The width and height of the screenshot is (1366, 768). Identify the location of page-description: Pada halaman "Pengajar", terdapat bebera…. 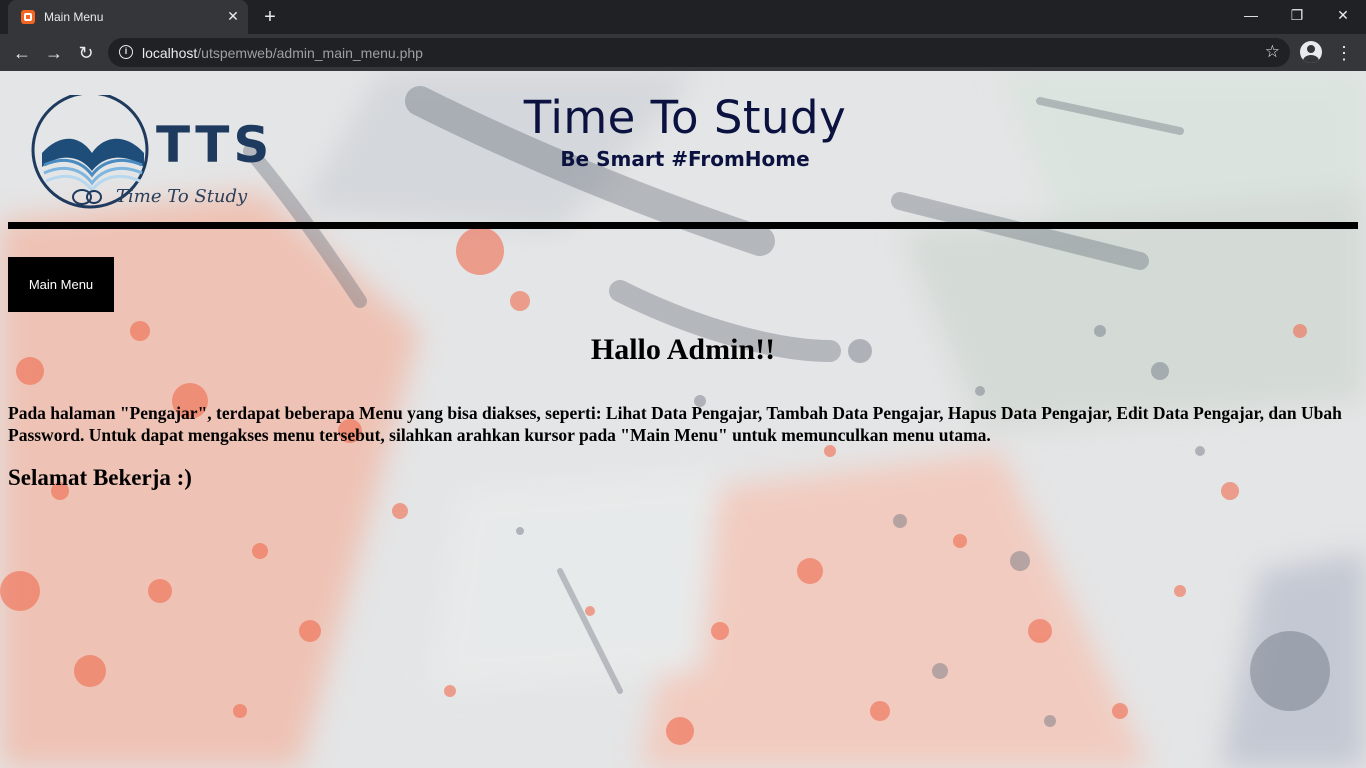
(675, 424).